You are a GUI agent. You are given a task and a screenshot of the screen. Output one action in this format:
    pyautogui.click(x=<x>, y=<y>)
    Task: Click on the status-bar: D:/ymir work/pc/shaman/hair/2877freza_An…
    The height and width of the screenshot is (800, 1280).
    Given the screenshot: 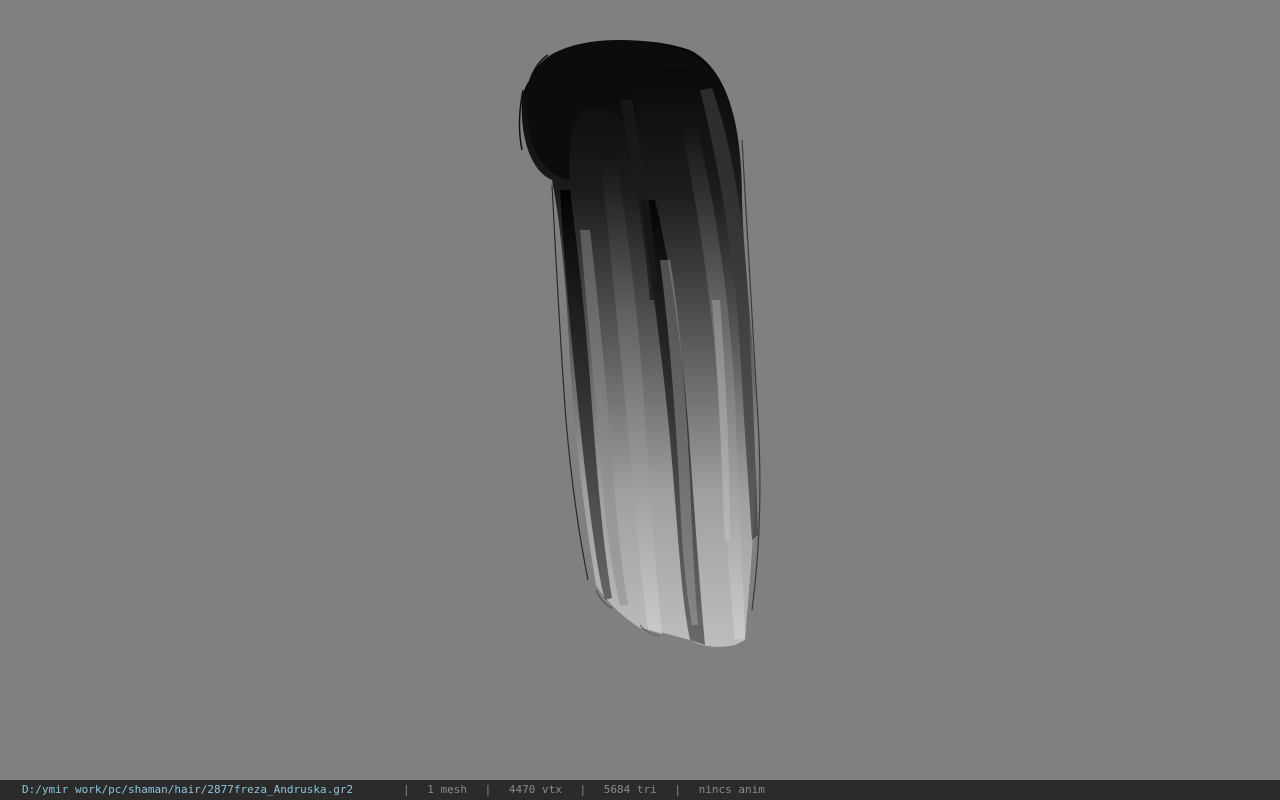 What is the action you would take?
    pyautogui.click(x=640, y=790)
    